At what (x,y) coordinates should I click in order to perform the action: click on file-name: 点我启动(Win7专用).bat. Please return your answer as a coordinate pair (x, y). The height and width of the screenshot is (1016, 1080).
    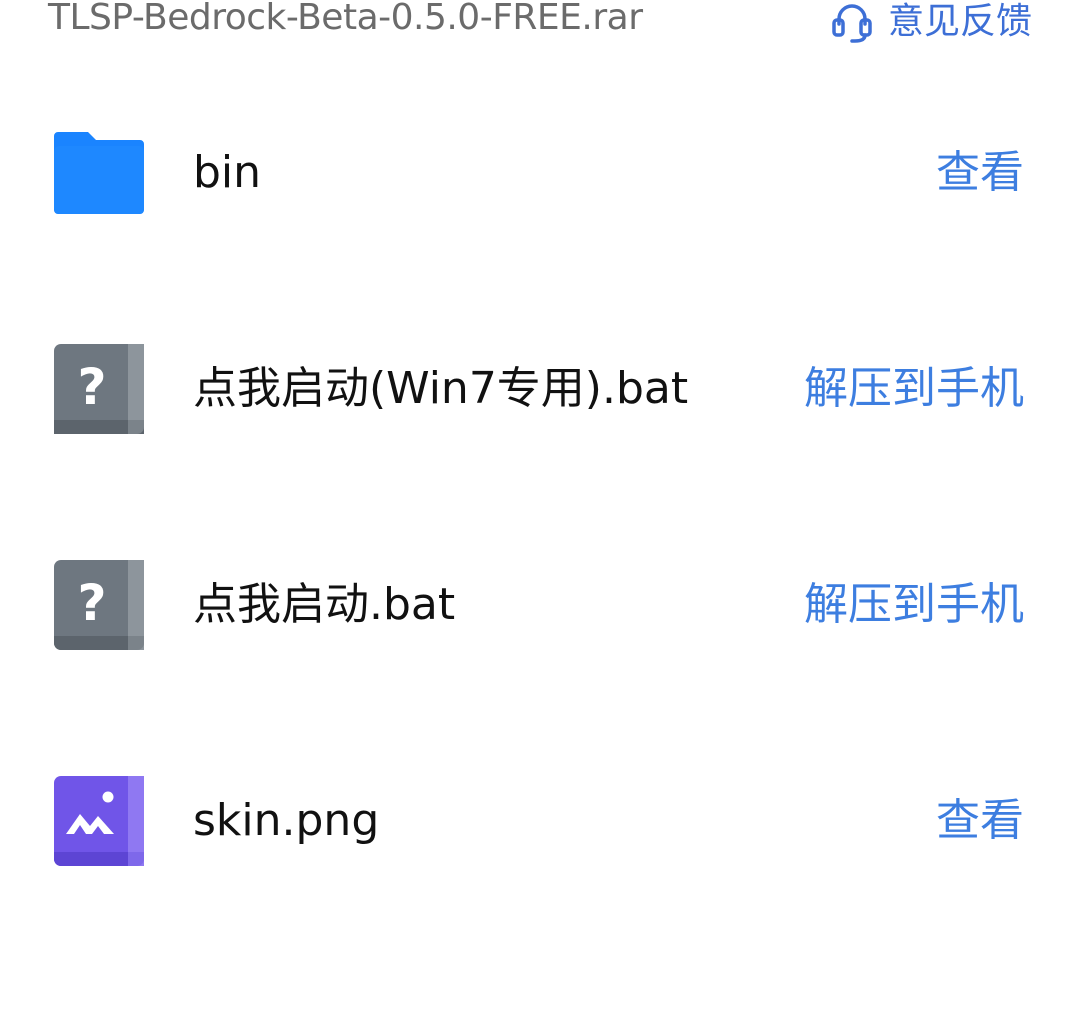
    Looking at the image, I should click on (441, 388).